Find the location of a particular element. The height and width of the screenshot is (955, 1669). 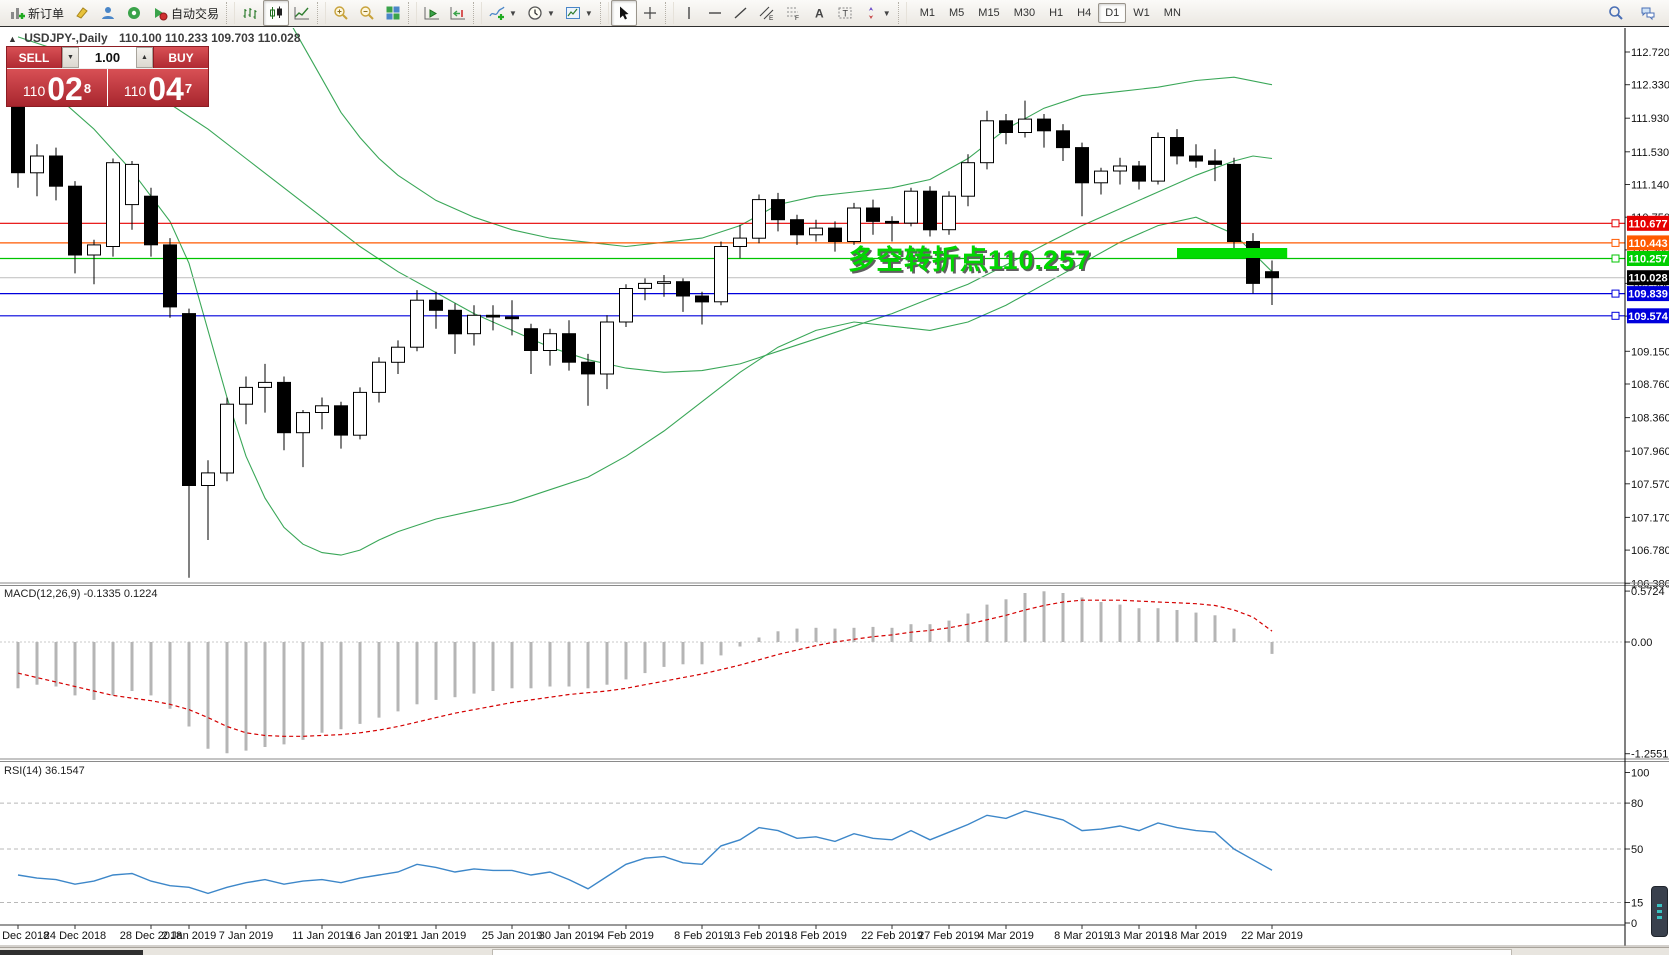

svg-text: A is located at coordinates (819, 14).